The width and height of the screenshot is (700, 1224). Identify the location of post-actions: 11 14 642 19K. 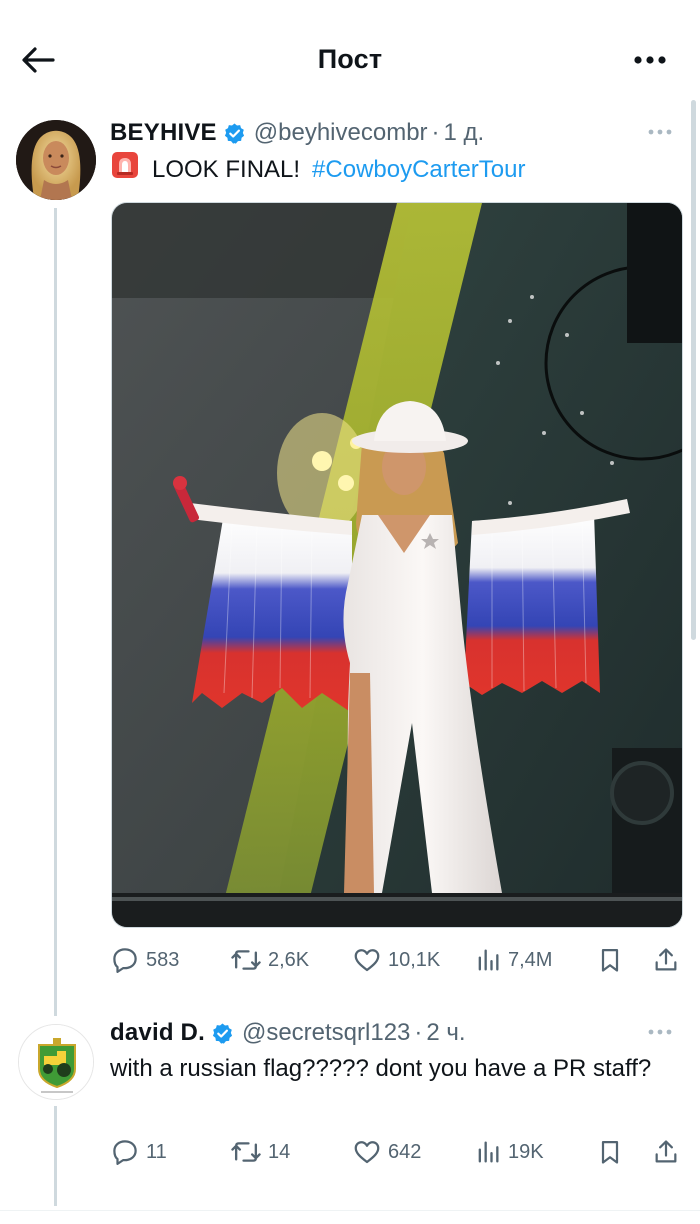
(397, 1152).